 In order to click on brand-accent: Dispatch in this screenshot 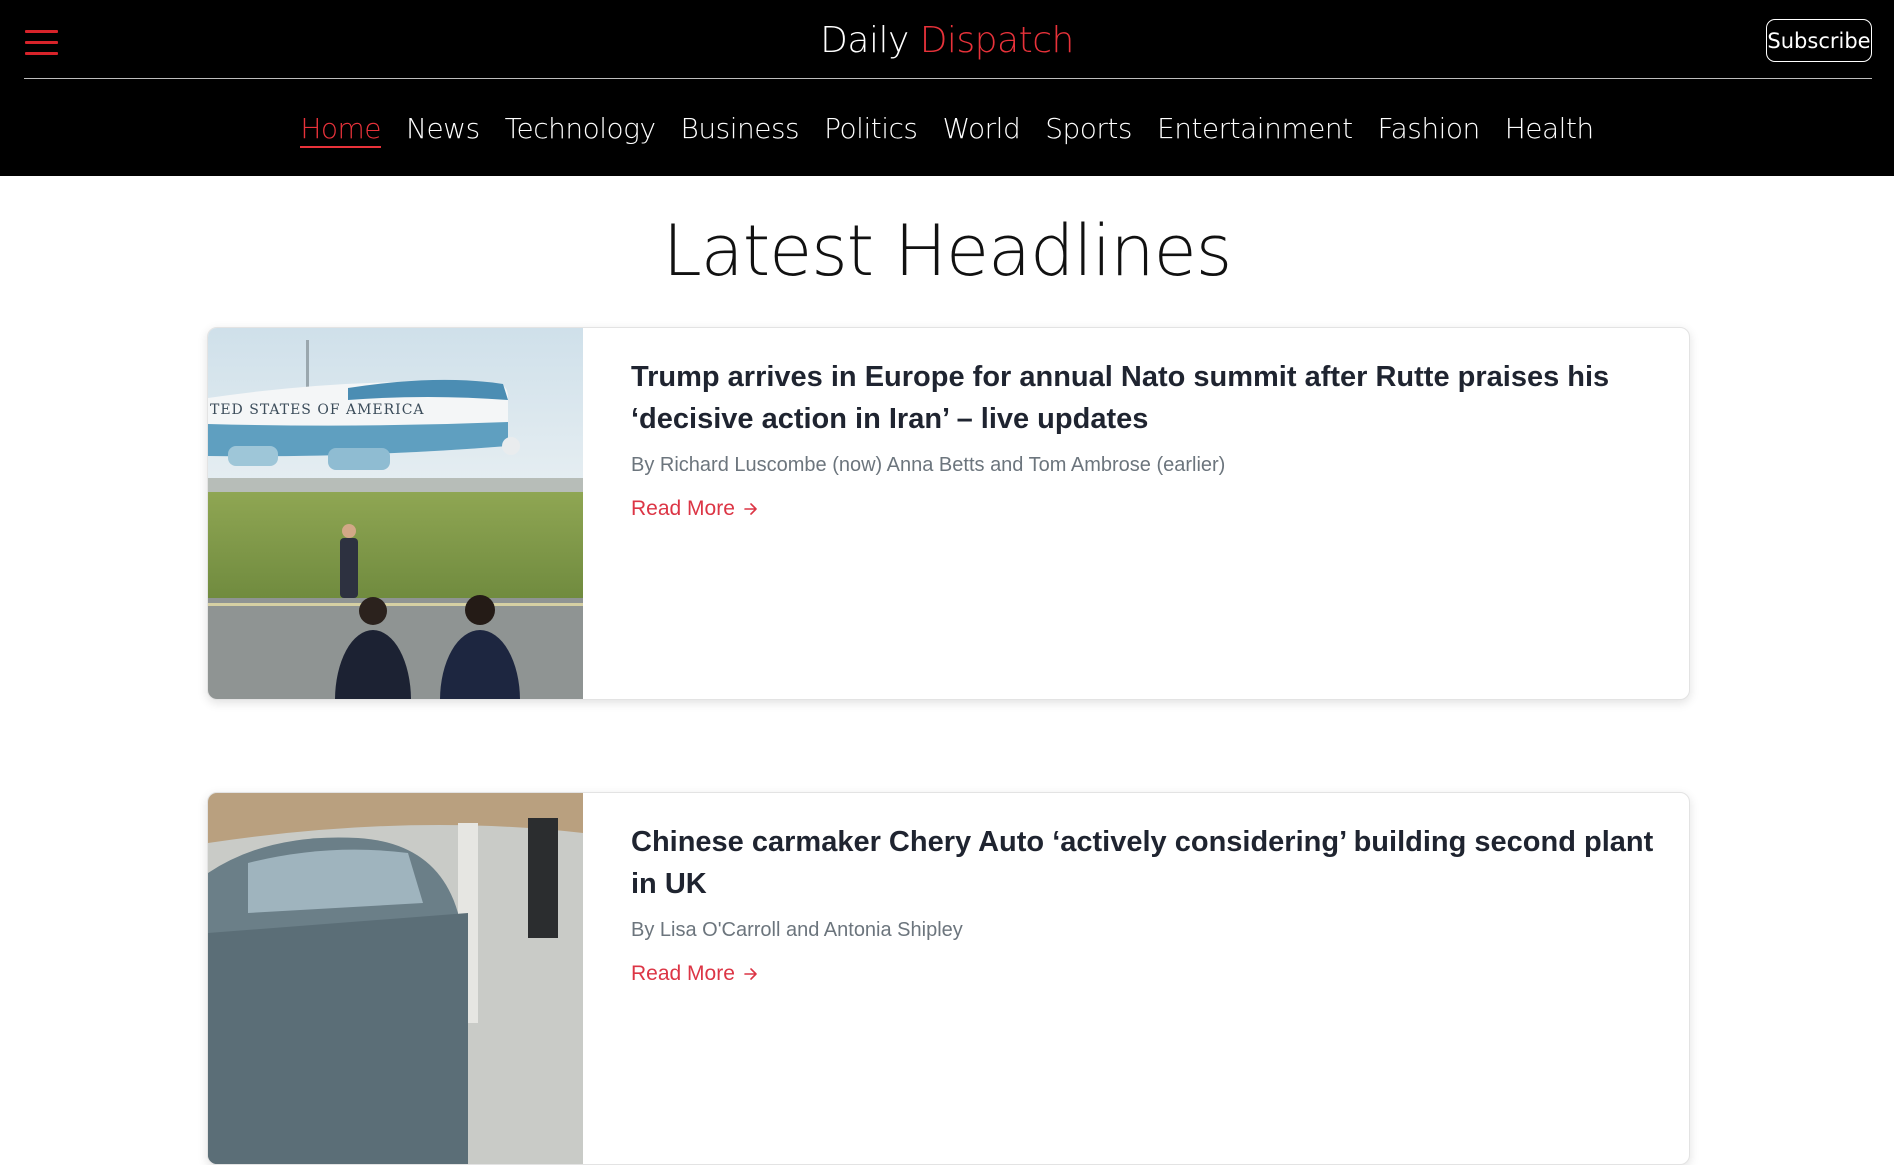, I will do `click(997, 40)`.